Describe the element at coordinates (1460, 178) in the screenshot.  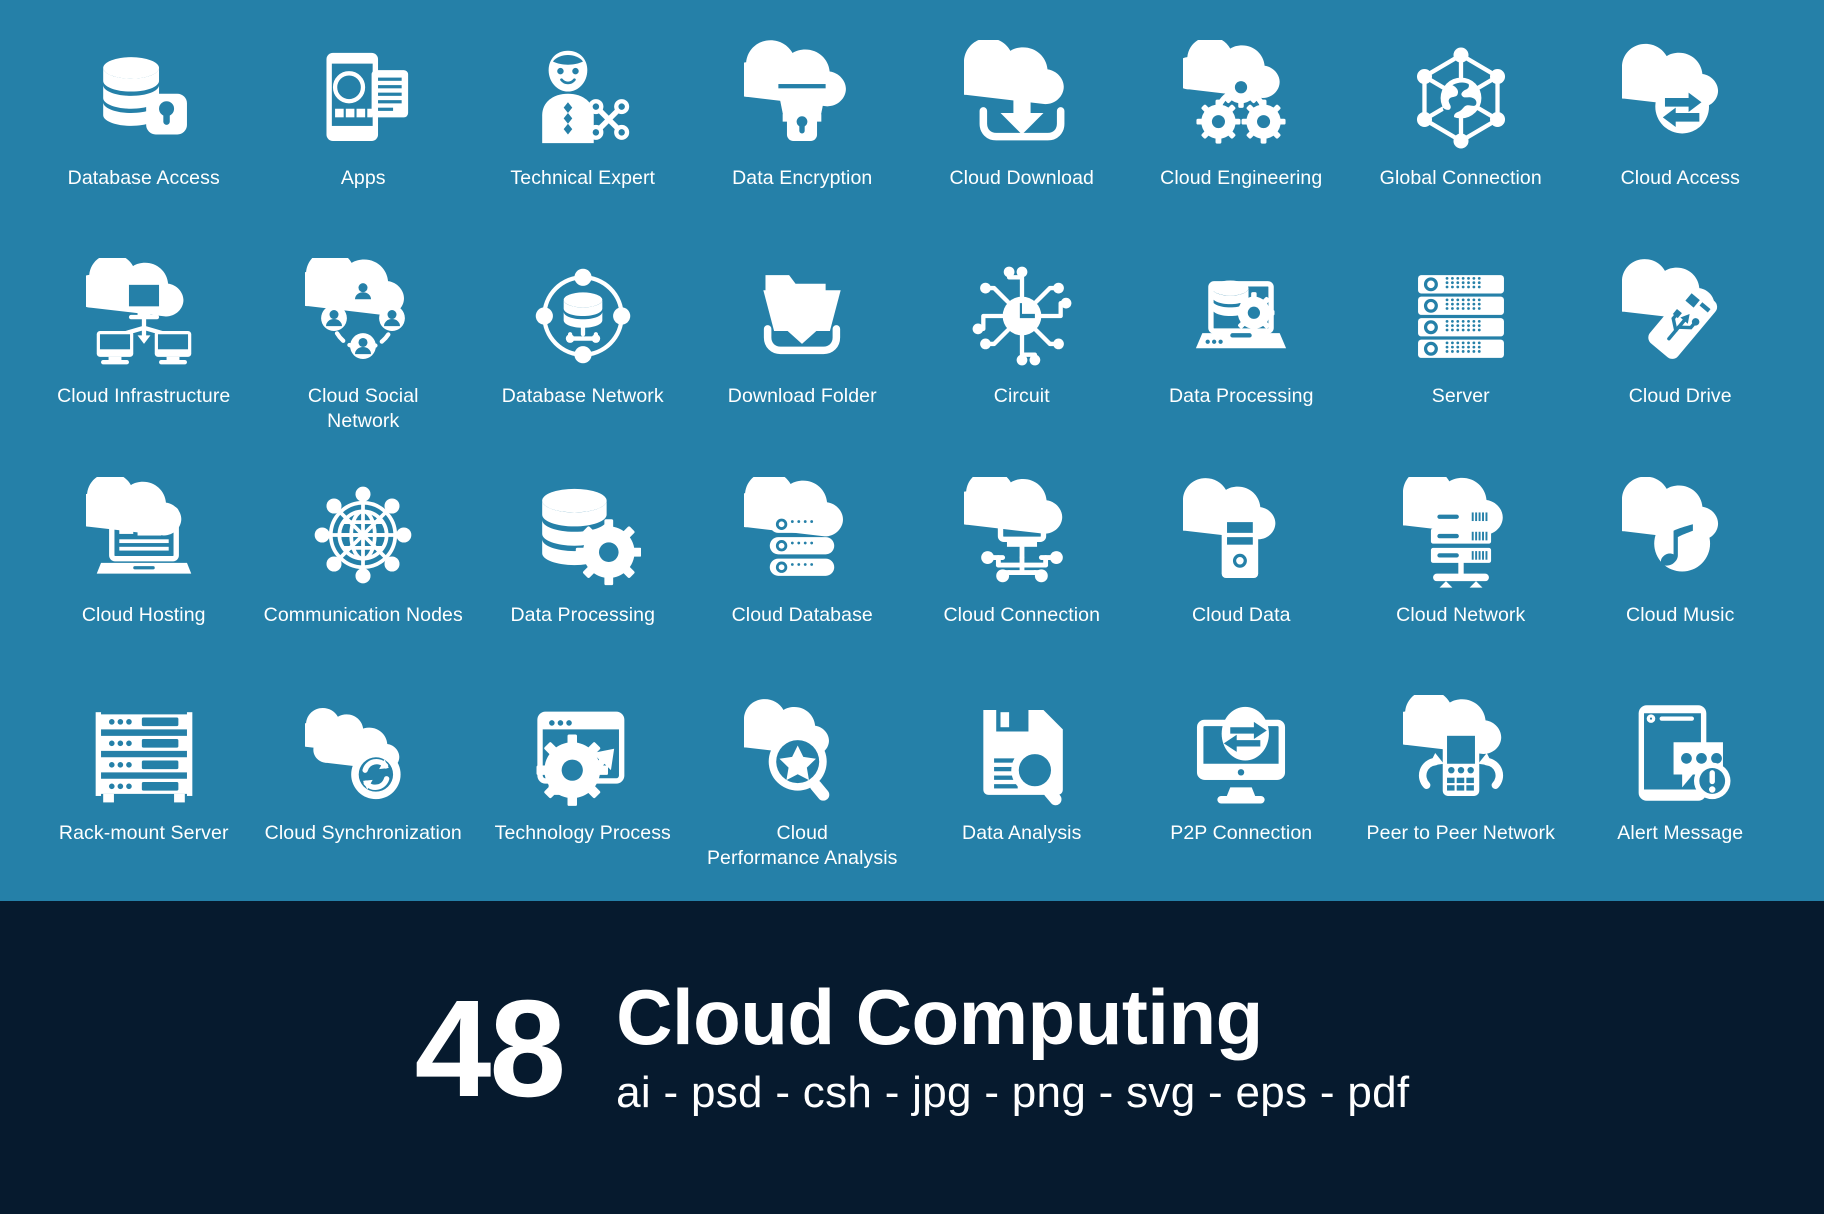
I see `icon-label: Global Connection` at that location.